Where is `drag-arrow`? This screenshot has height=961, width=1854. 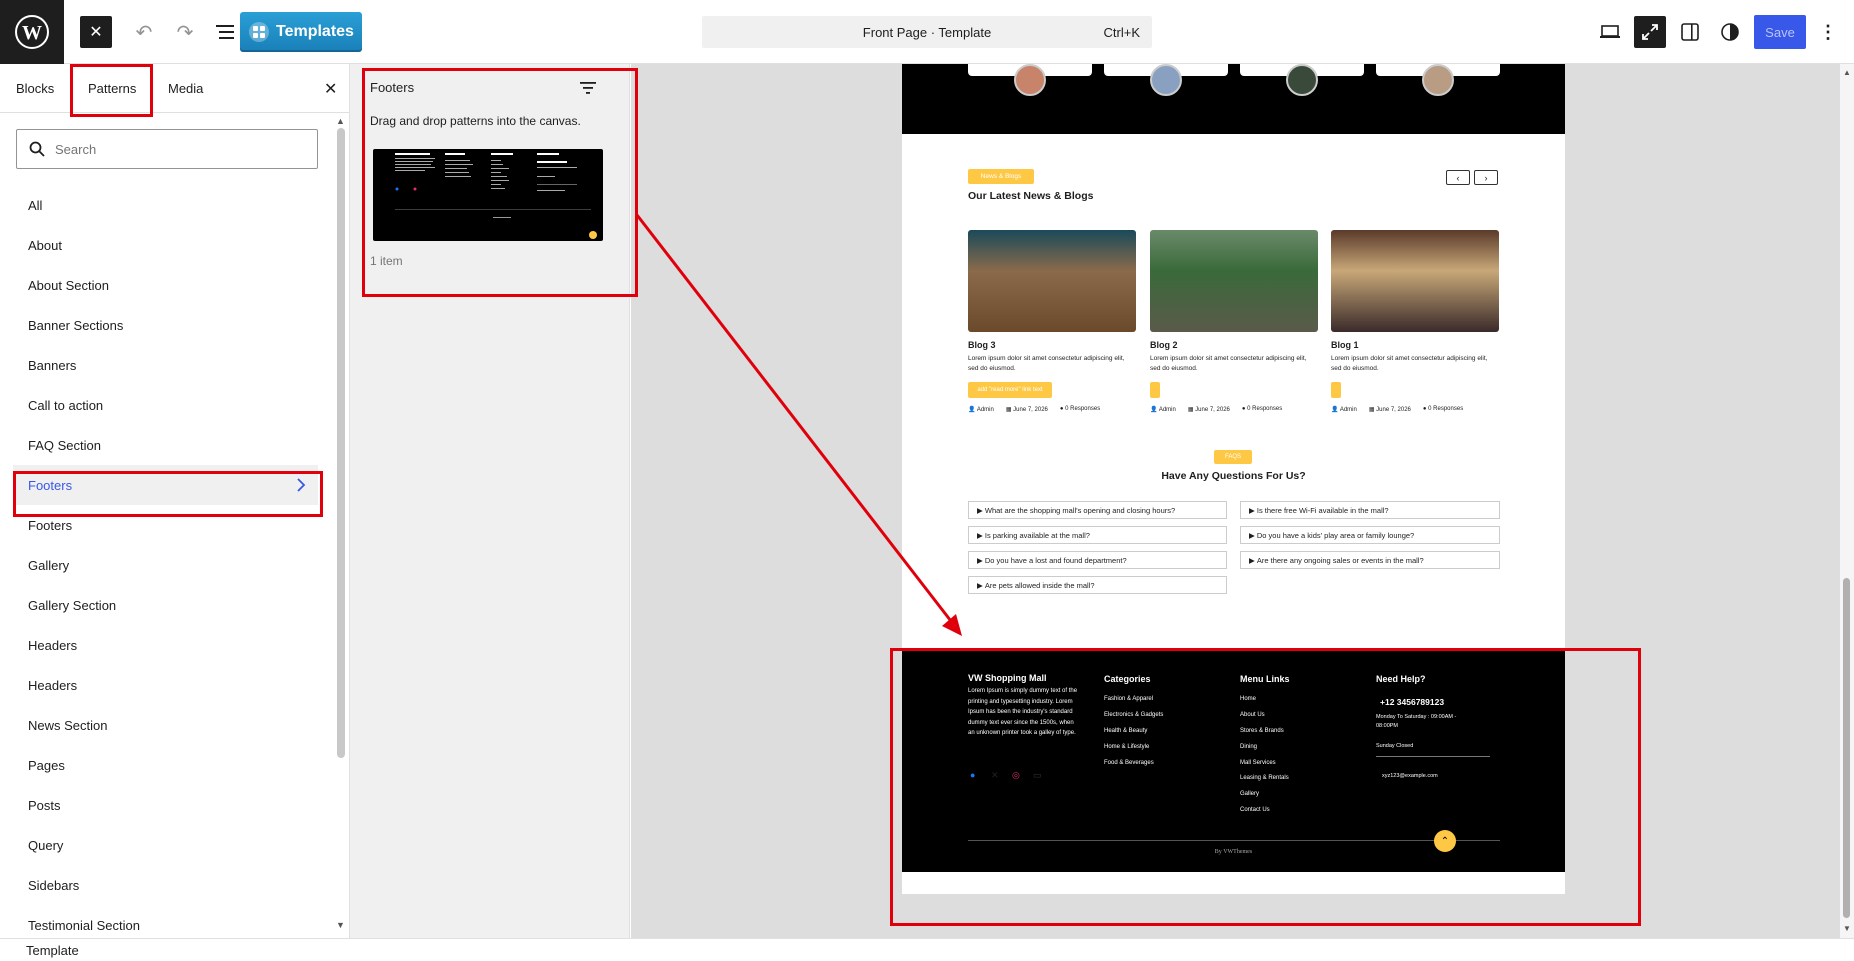
drag-arrow is located at coordinates (798, 425).